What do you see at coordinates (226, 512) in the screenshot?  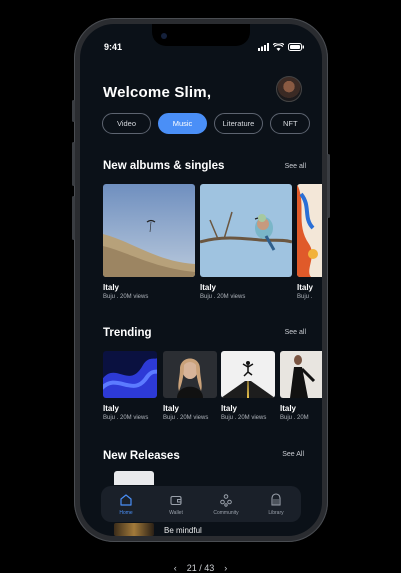 I see `tab-community-label: Community` at bounding box center [226, 512].